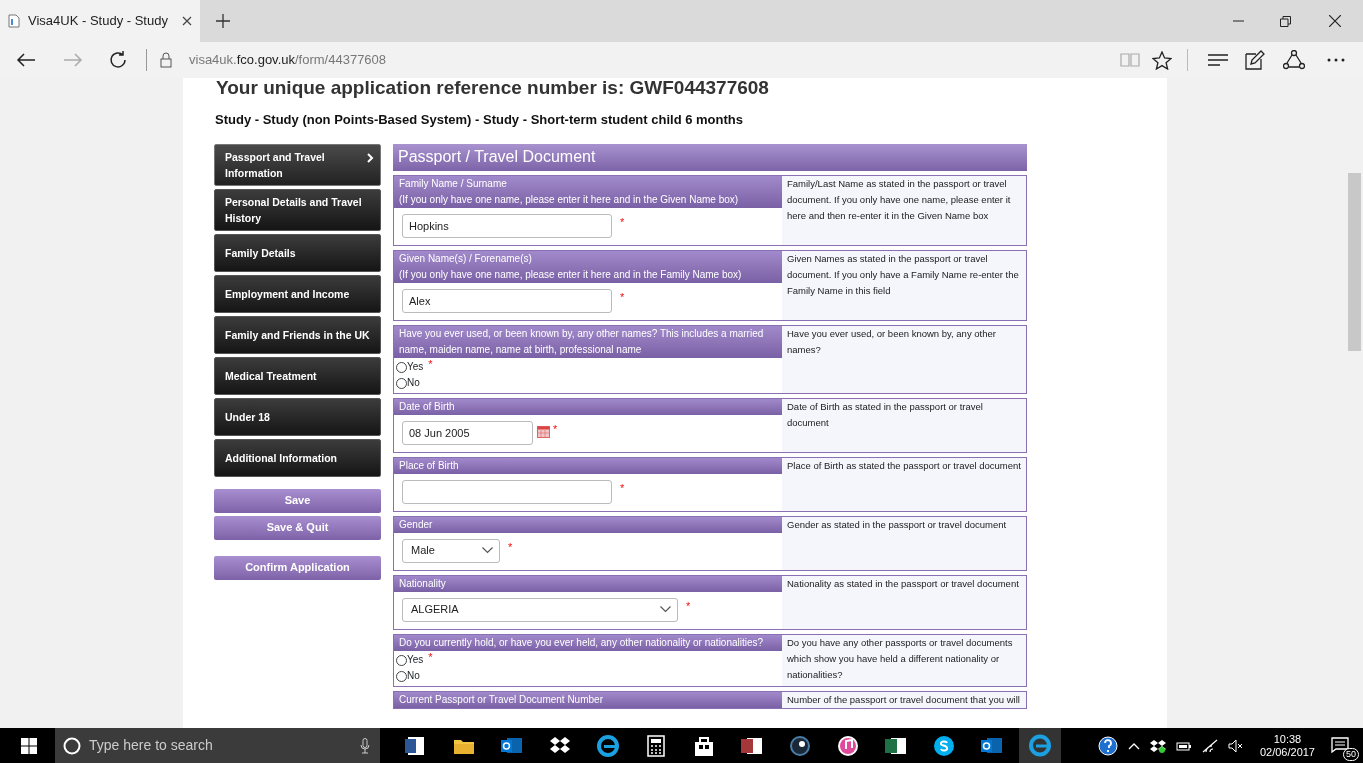 The width and height of the screenshot is (1363, 763). What do you see at coordinates (166, 60) in the screenshot?
I see `lock-icon` at bounding box center [166, 60].